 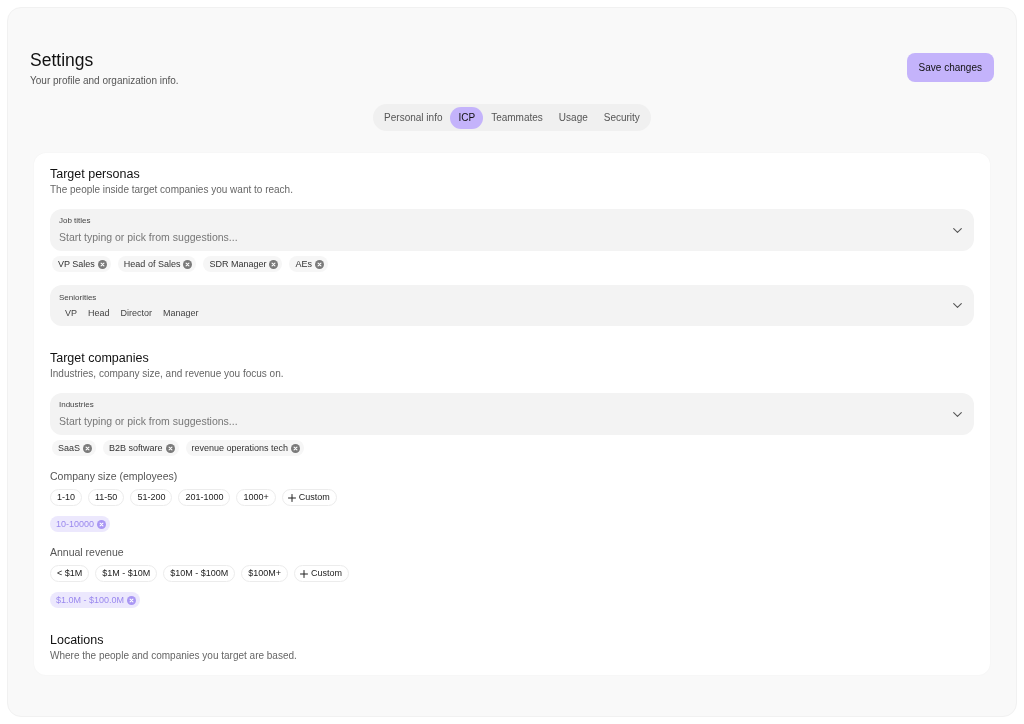 I want to click on preset-button: 1-10, so click(x=66, y=497).